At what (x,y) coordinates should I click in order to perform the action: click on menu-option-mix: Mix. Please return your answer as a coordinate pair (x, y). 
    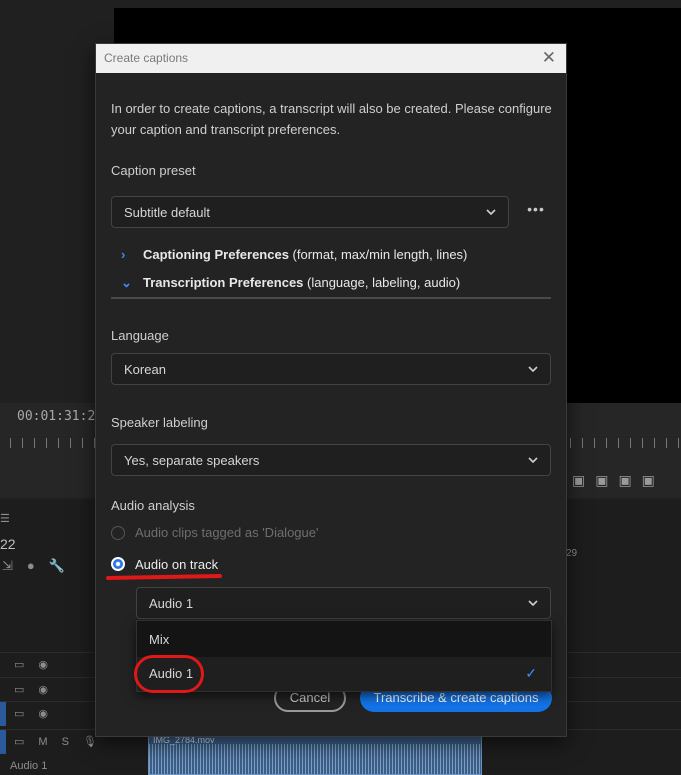
    Looking at the image, I should click on (344, 640).